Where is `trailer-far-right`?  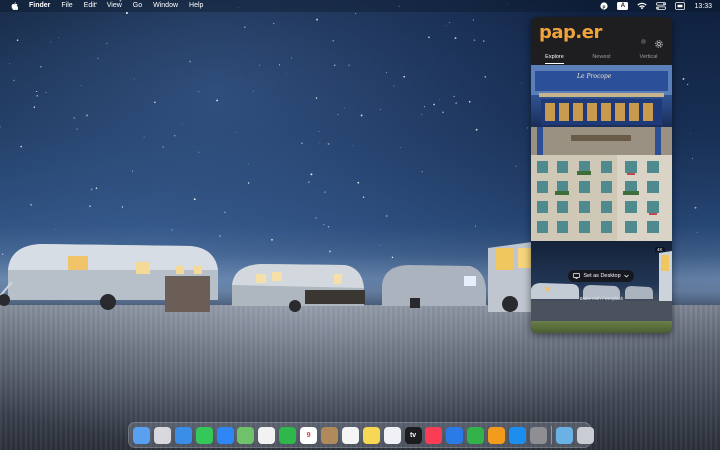 trailer-far-right is located at coordinates (510, 277).